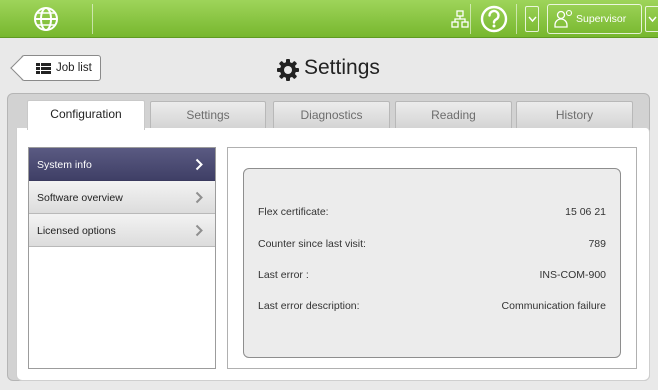 This screenshot has height=390, width=658. I want to click on info-key: Counter since last visit:, so click(312, 244).